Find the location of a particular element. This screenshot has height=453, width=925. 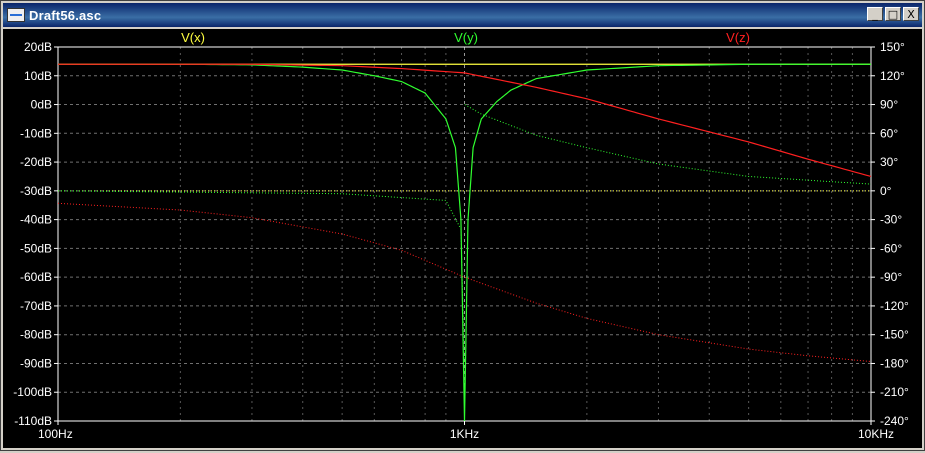

legend-layer: V(x) V(y) V(z) is located at coordinates (465, 37).